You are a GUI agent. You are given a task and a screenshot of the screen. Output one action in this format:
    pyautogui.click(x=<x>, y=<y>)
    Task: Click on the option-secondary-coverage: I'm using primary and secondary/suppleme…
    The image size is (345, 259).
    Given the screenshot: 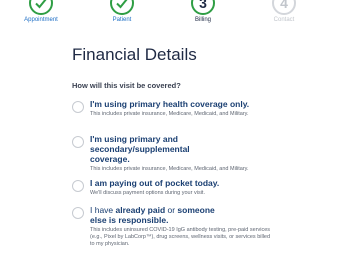 What is the action you would take?
    pyautogui.click(x=172, y=153)
    